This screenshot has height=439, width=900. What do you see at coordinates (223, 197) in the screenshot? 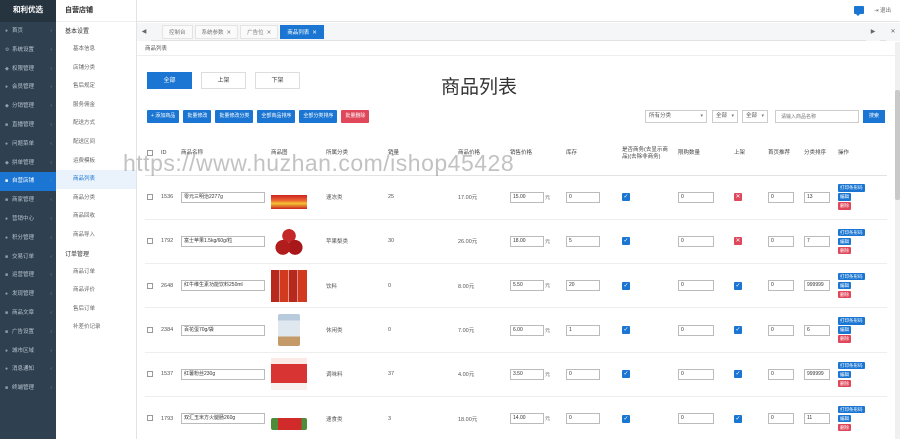
I see `product-name-input: 零元三明治2277g` at bounding box center [223, 197].